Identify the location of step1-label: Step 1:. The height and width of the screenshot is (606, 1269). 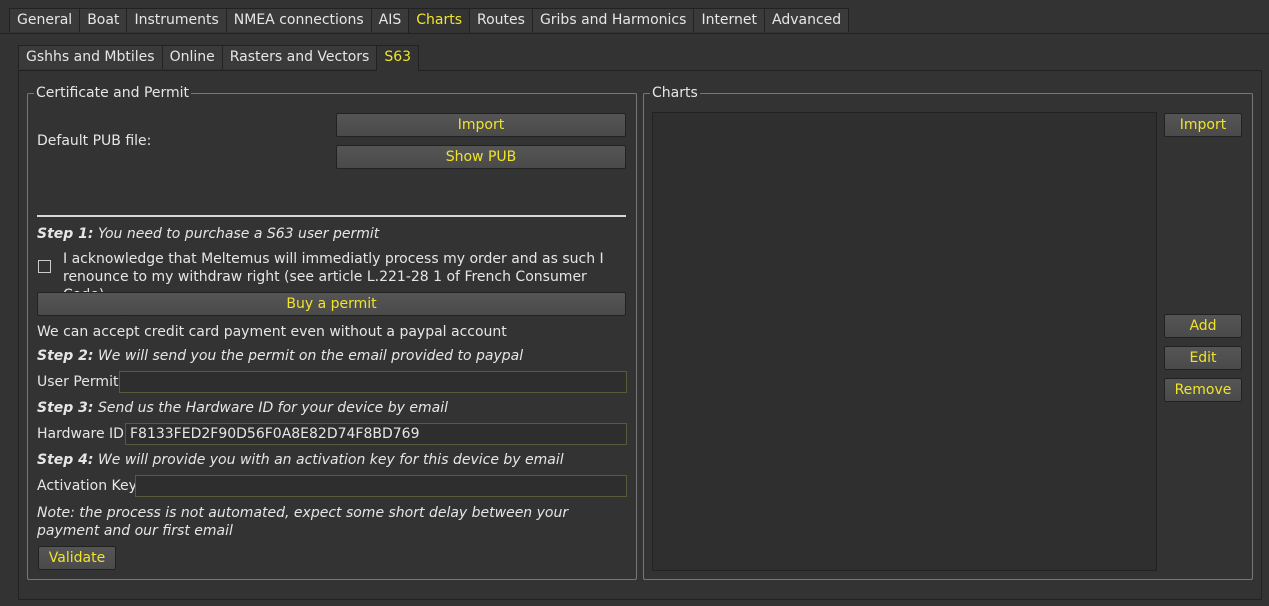
(65, 234).